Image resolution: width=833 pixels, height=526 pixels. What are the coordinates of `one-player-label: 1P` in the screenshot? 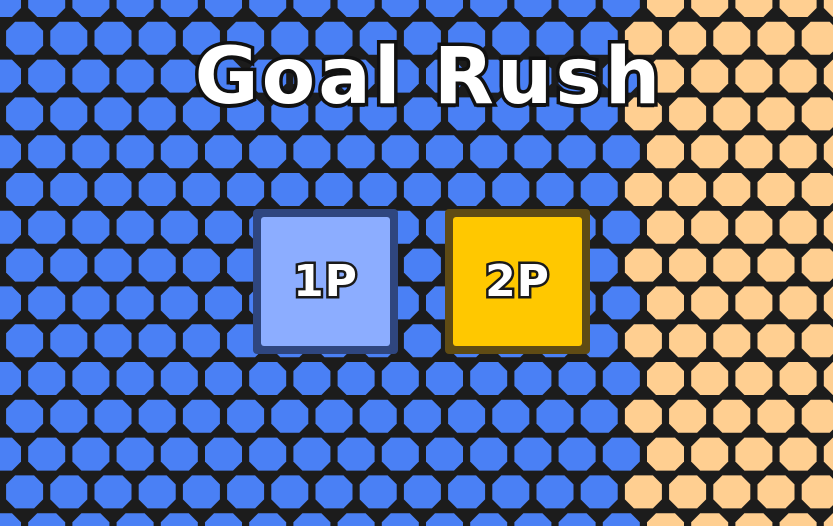 It's located at (325, 281).